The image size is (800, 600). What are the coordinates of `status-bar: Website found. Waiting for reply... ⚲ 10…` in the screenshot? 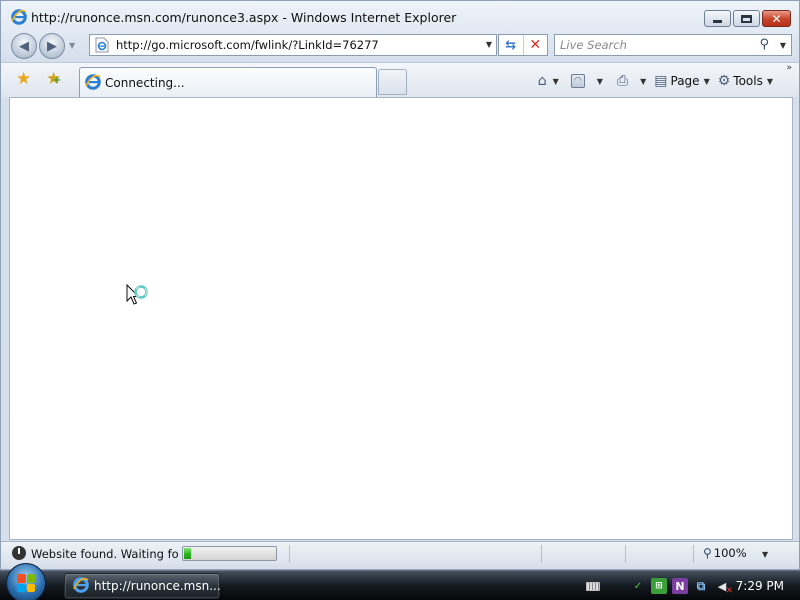 It's located at (400, 553).